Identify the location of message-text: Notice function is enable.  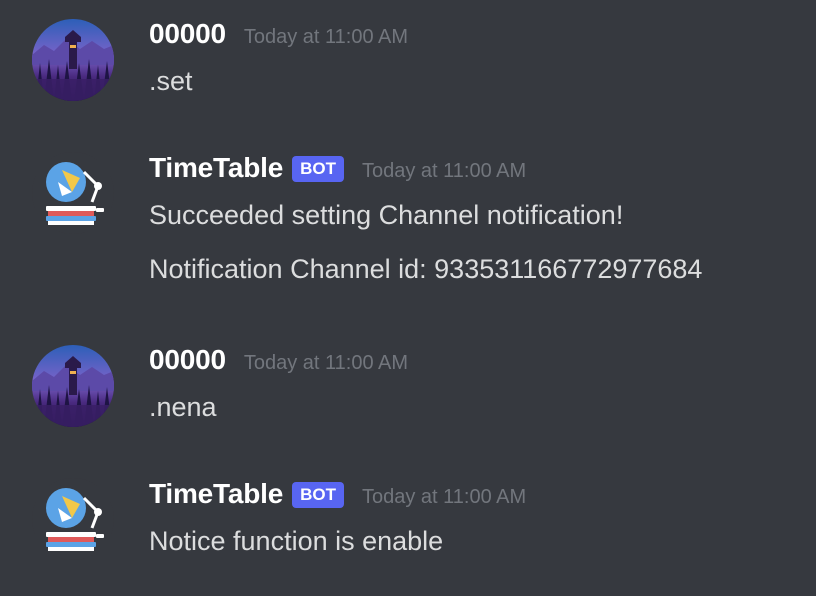
(296, 541).